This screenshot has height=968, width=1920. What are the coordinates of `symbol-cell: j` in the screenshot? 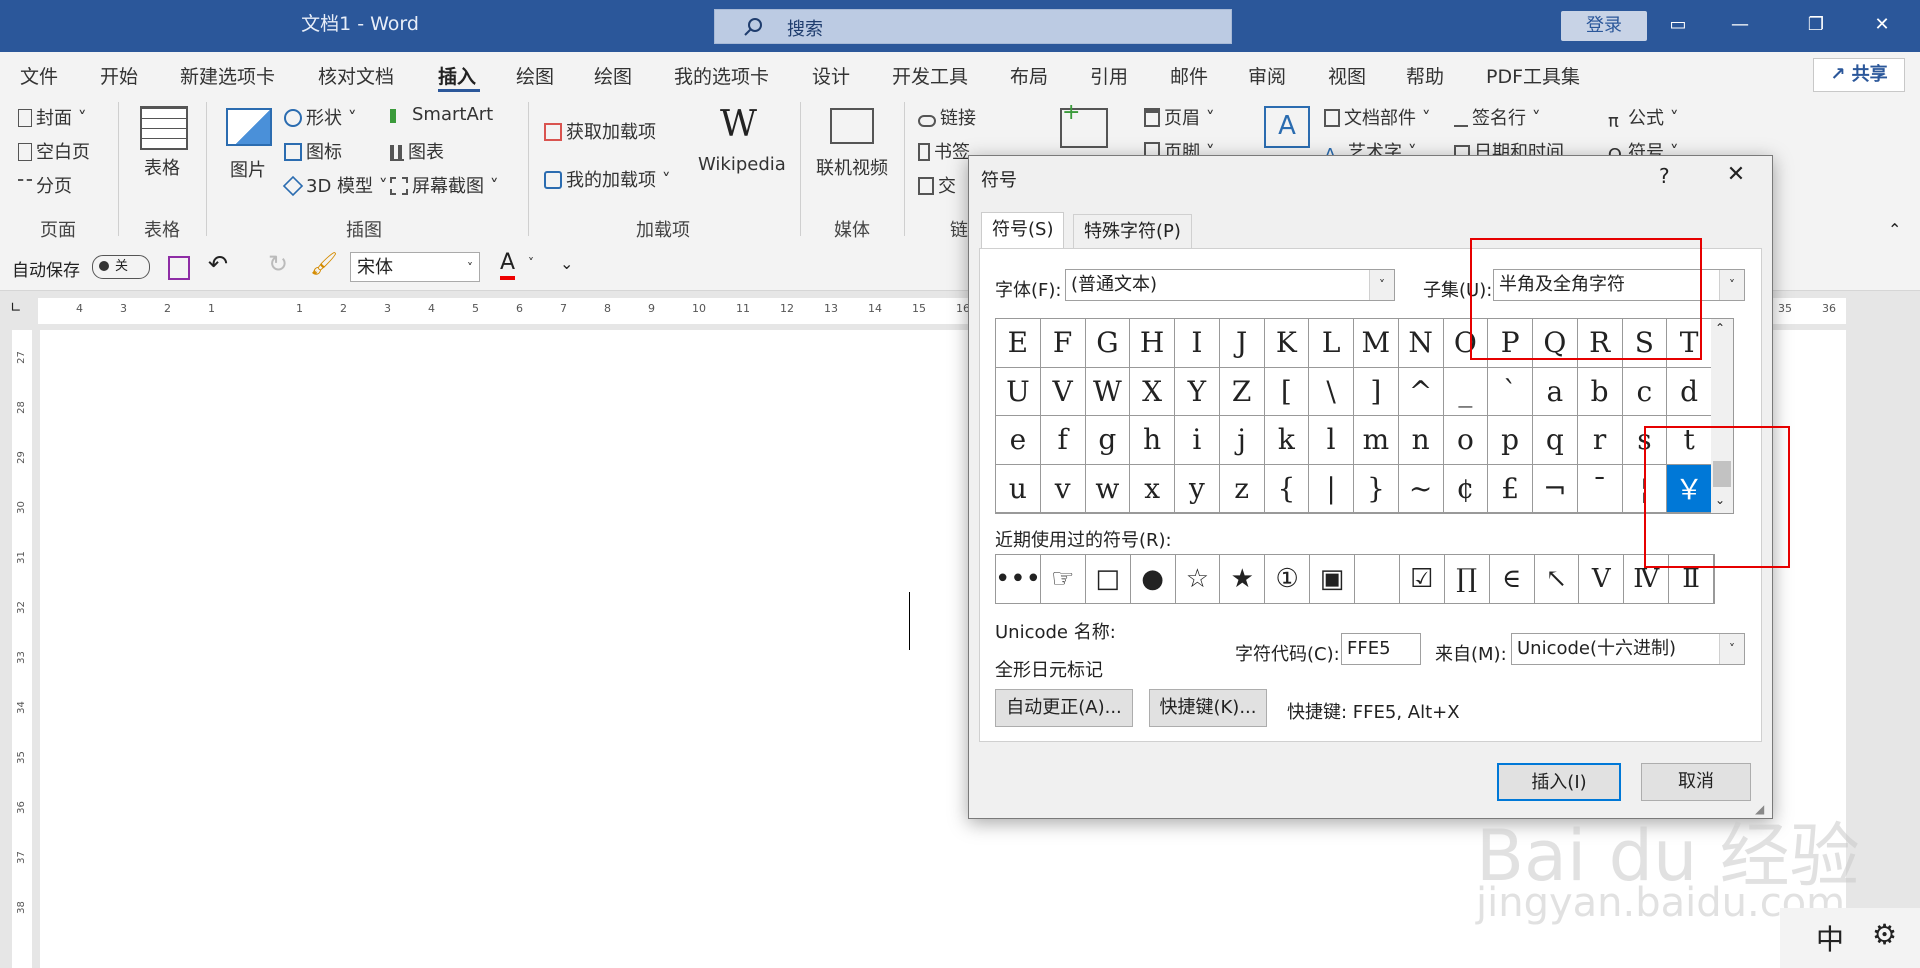 It's located at (1242, 440).